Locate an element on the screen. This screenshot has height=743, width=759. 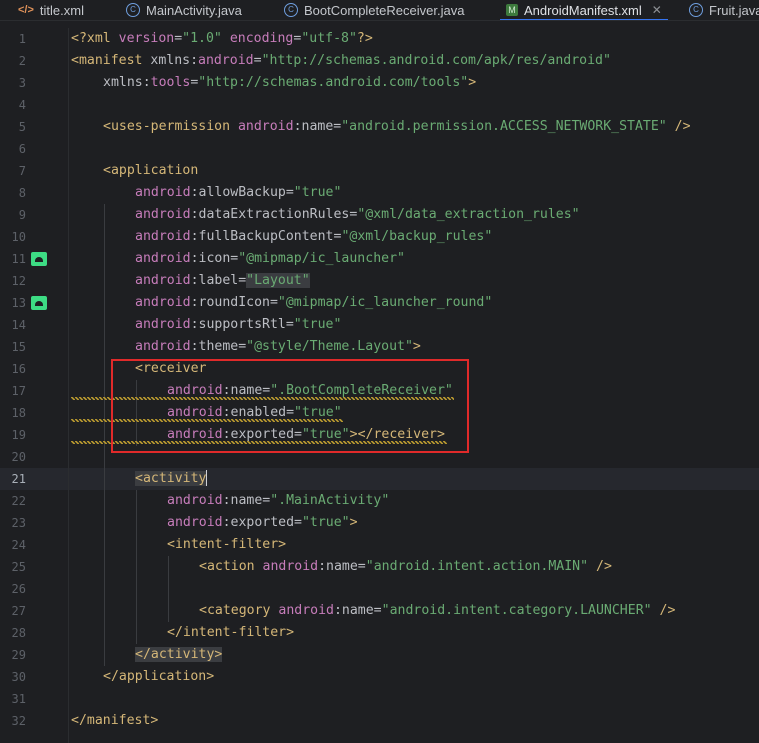
tab-android-manifest: M AndroidManifest.xml ✕ is located at coordinates (584, 10).